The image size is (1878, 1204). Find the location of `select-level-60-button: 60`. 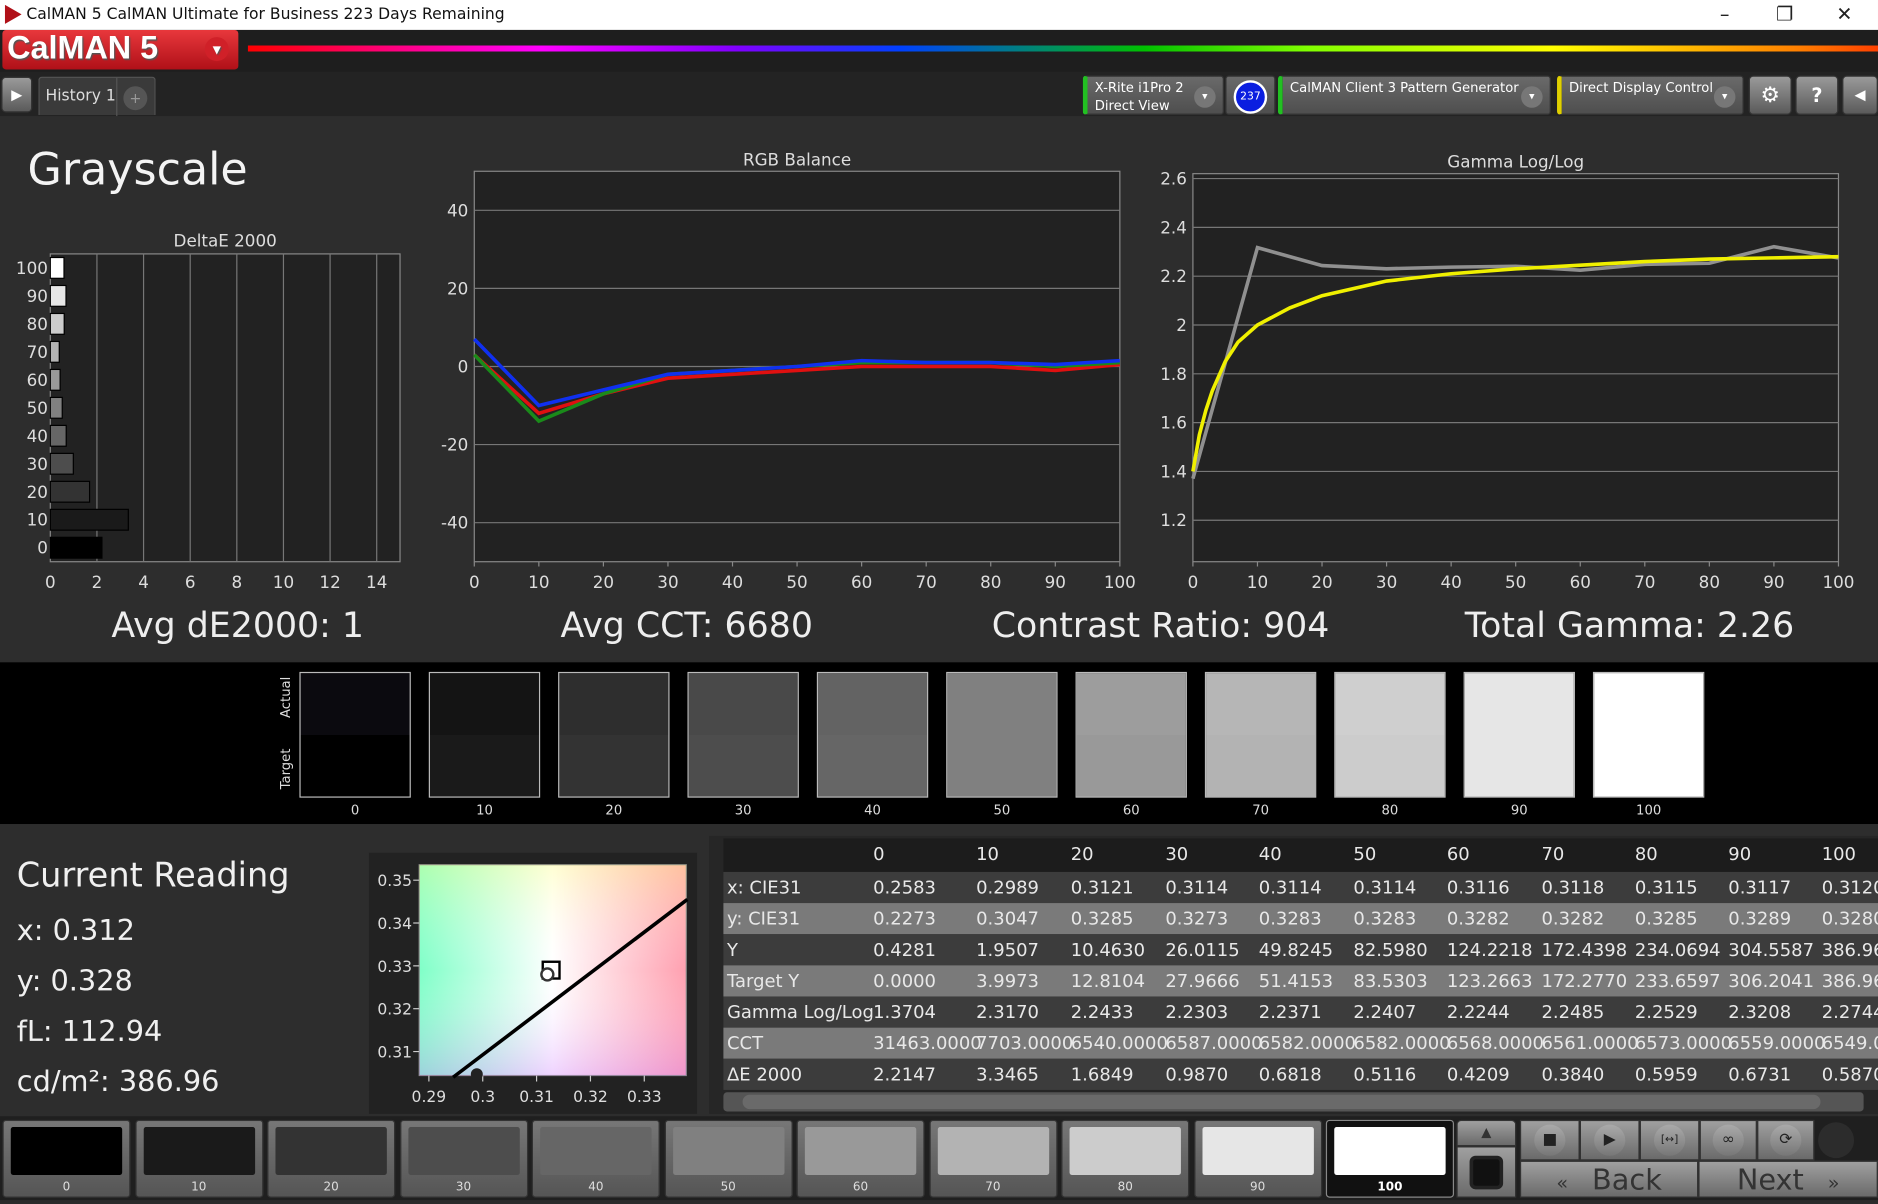

select-level-60-button: 60 is located at coordinates (860, 1158).